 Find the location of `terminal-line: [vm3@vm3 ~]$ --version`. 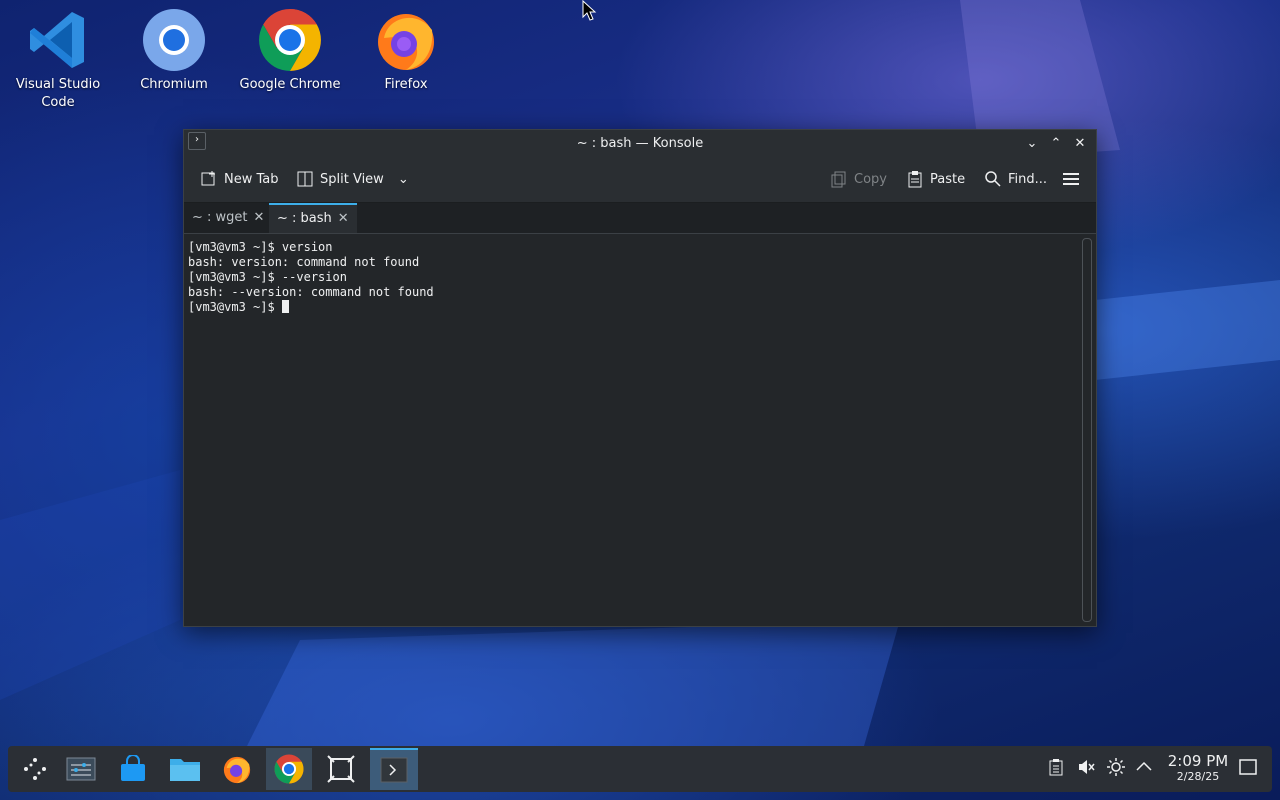

terminal-line: [vm3@vm3 ~]$ --version is located at coordinates (267, 277).